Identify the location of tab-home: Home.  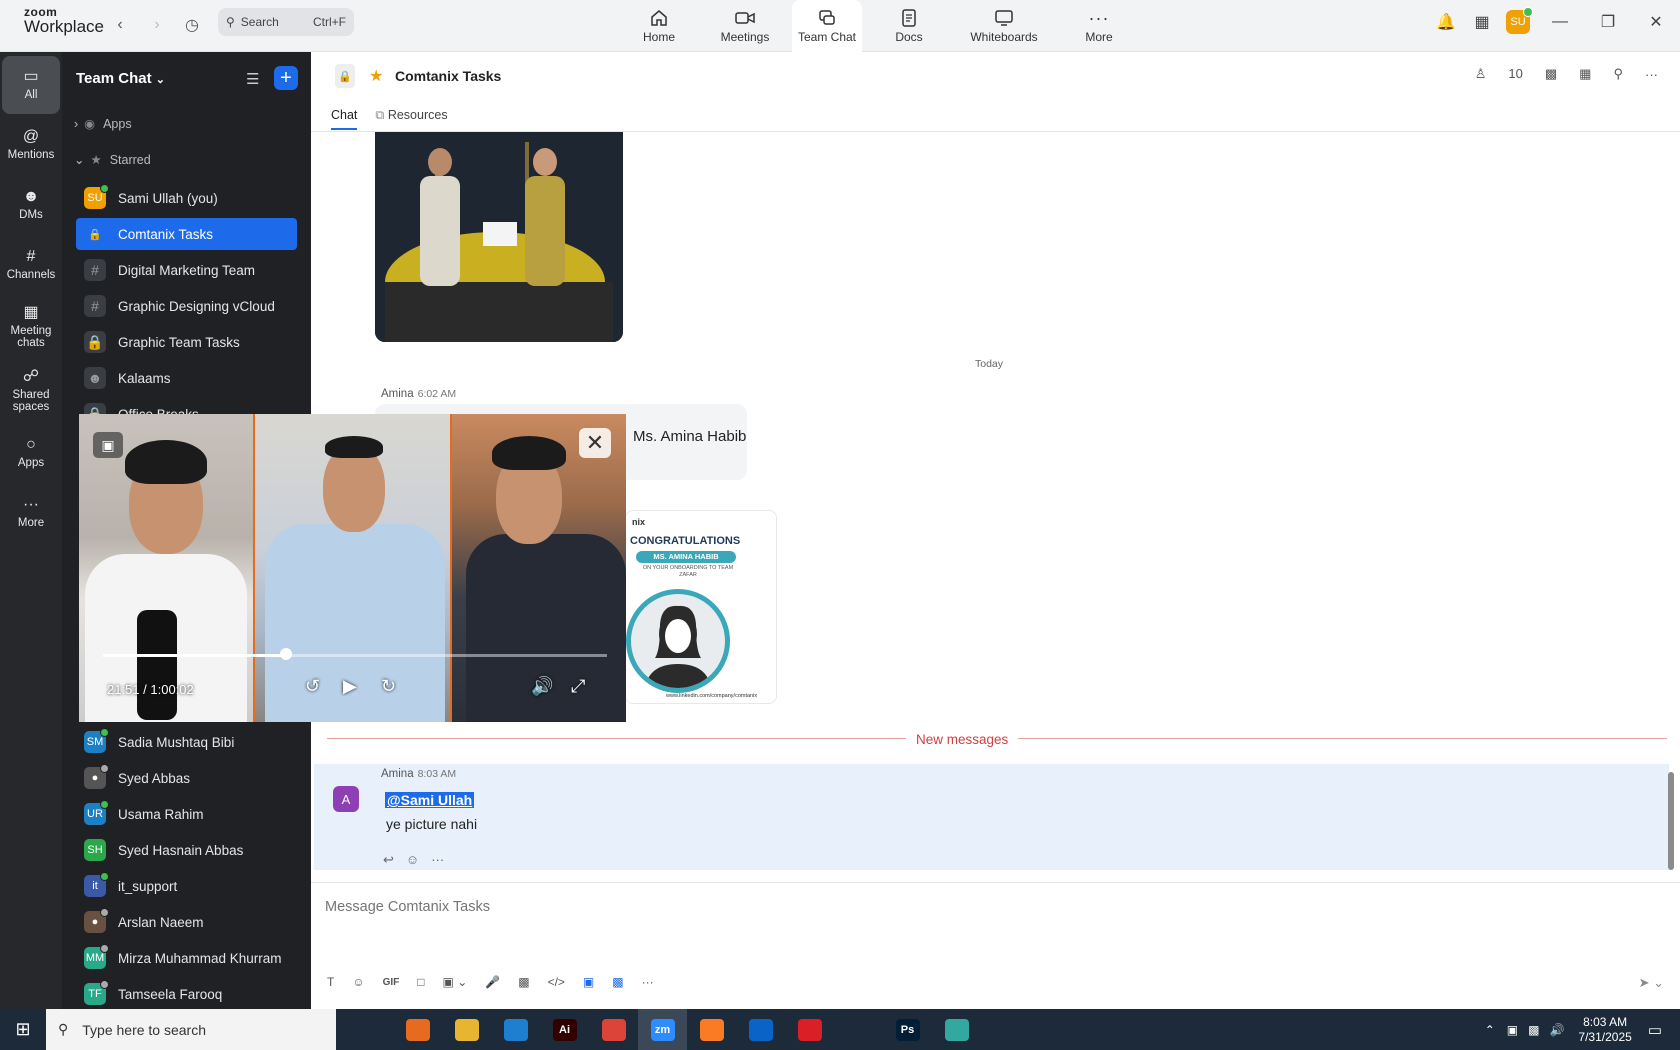
(659, 26).